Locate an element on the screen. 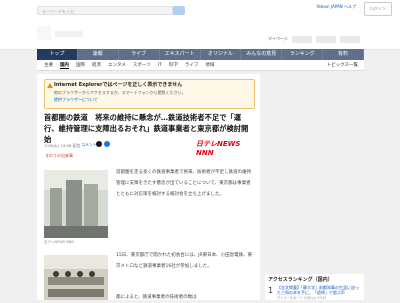 This screenshot has width=400, height=303. publish-date: 7/16(火) 19:08 配信 is located at coordinates (62, 145).